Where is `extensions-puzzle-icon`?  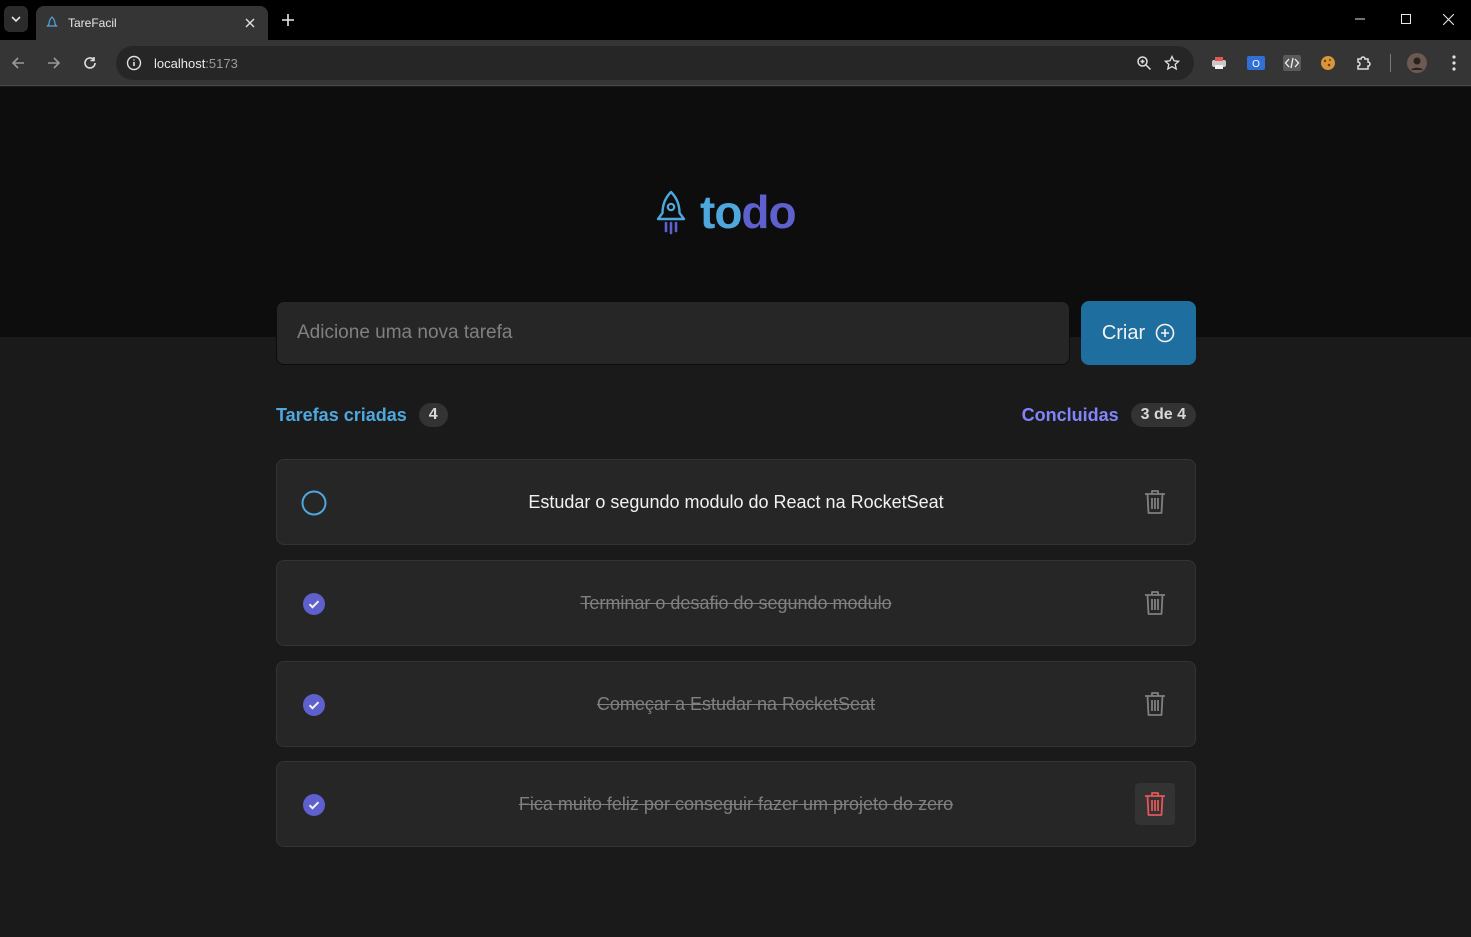
extensions-puzzle-icon is located at coordinates (1364, 63).